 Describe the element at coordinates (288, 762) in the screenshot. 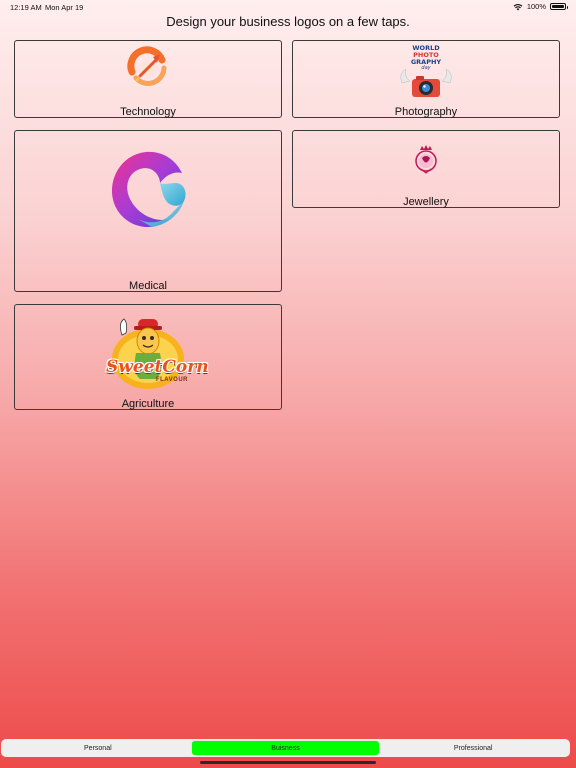

I see `home-indicator` at that location.